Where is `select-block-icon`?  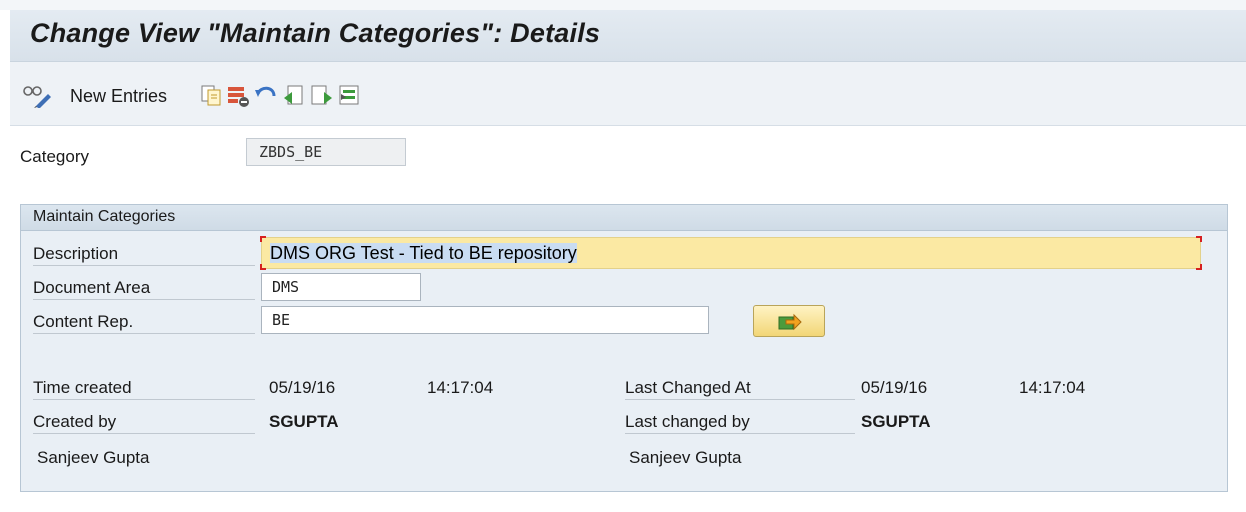 select-block-icon is located at coordinates (350, 96).